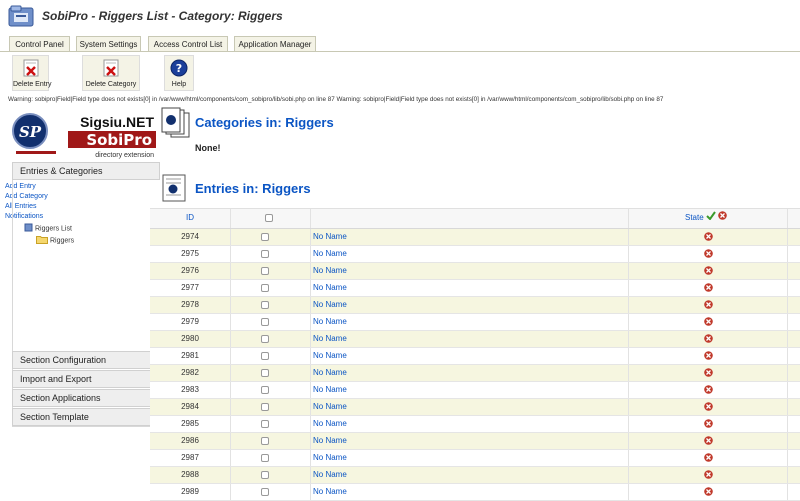 The width and height of the screenshot is (800, 501). Describe the element at coordinates (86, 379) in the screenshot. I see `menu-import-export: Import and Export` at that location.